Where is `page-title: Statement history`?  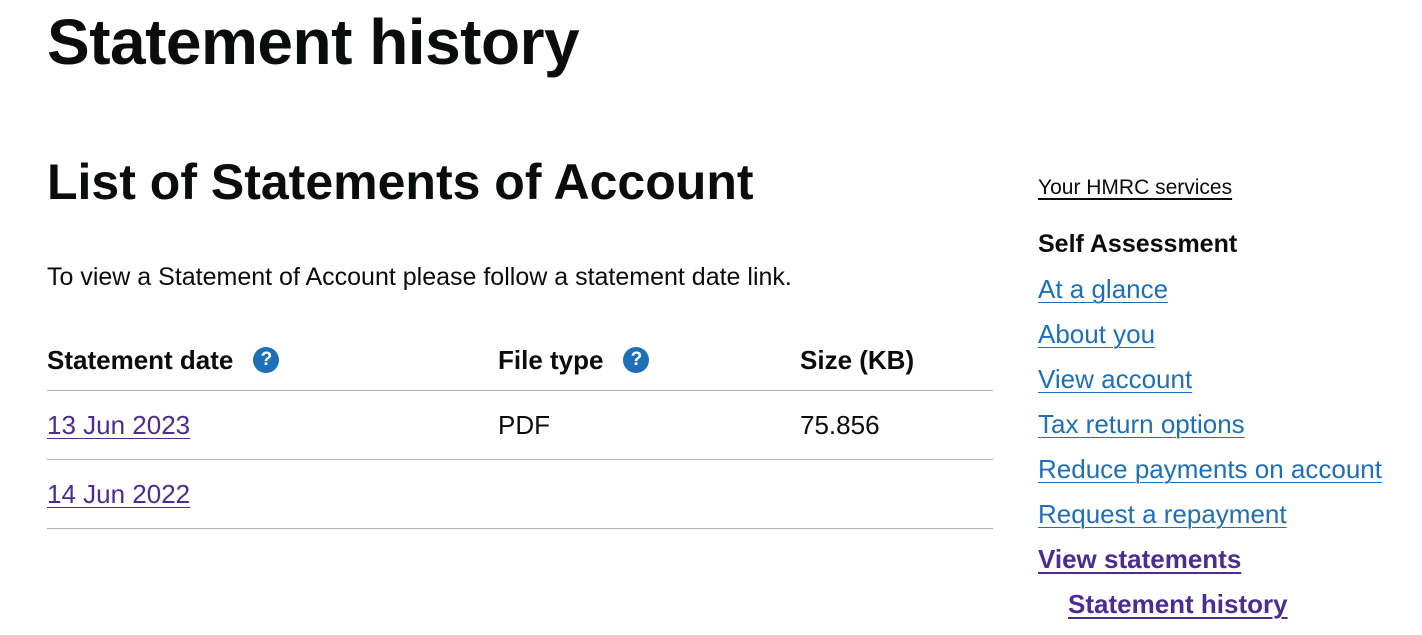
page-title: Statement history is located at coordinates (313, 42).